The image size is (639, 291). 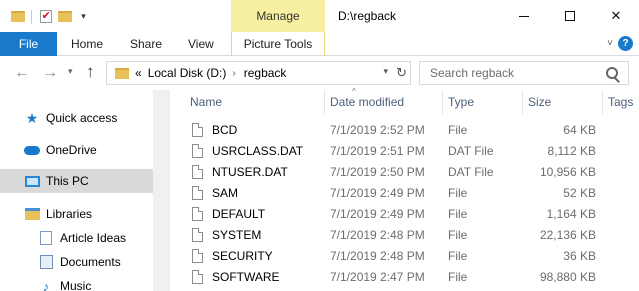 What do you see at coordinates (82, 118) in the screenshot?
I see `sidebar-item-label: Quick access` at bounding box center [82, 118].